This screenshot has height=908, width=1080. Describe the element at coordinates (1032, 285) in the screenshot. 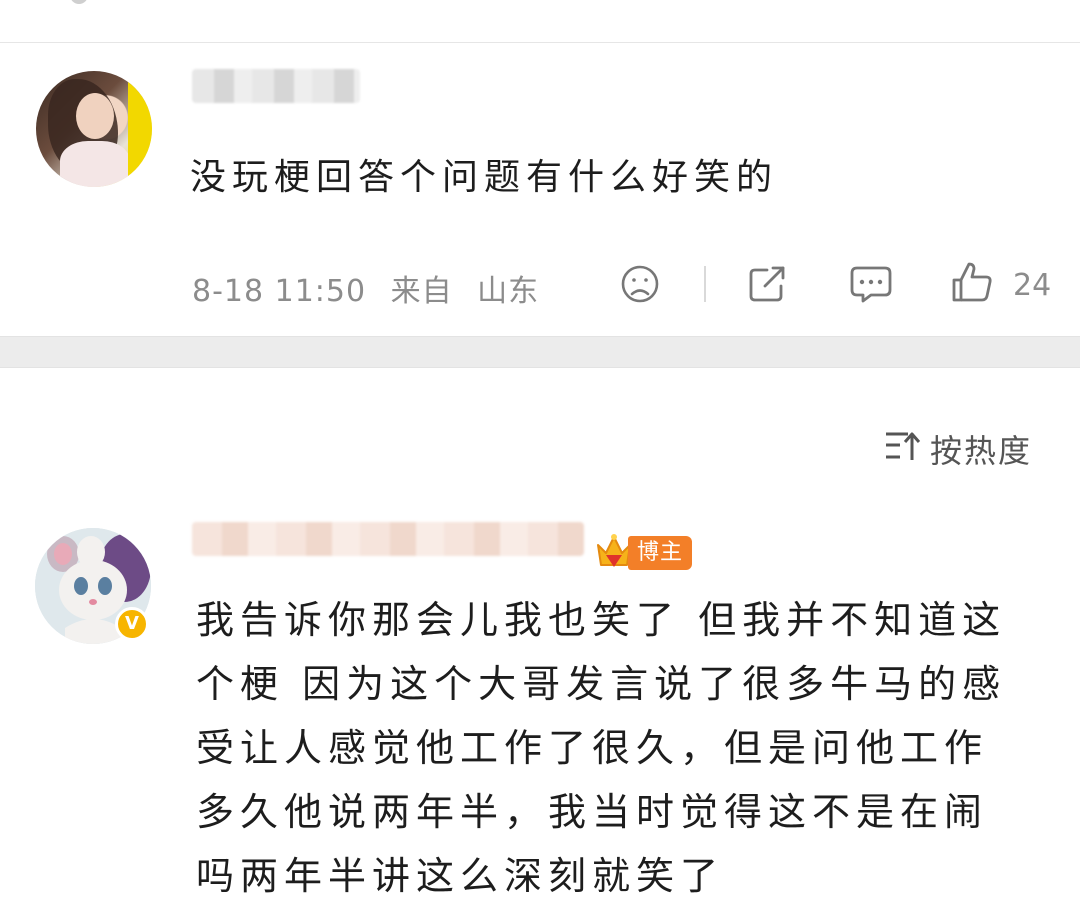

I see `like-count: 24` at that location.